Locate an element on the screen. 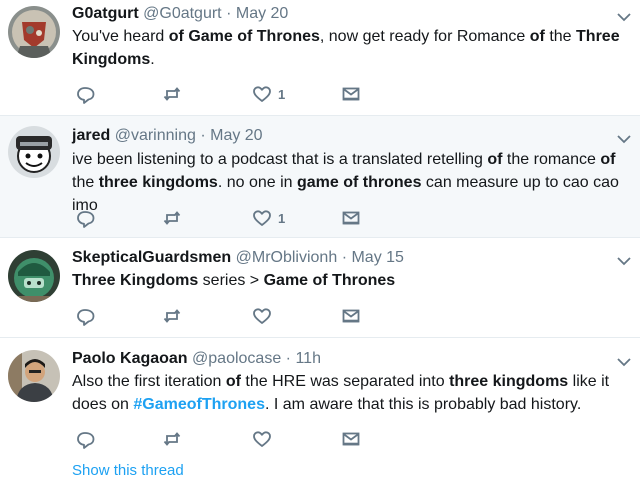  text-segment: , now get ready for Romance is located at coordinates (424, 36).